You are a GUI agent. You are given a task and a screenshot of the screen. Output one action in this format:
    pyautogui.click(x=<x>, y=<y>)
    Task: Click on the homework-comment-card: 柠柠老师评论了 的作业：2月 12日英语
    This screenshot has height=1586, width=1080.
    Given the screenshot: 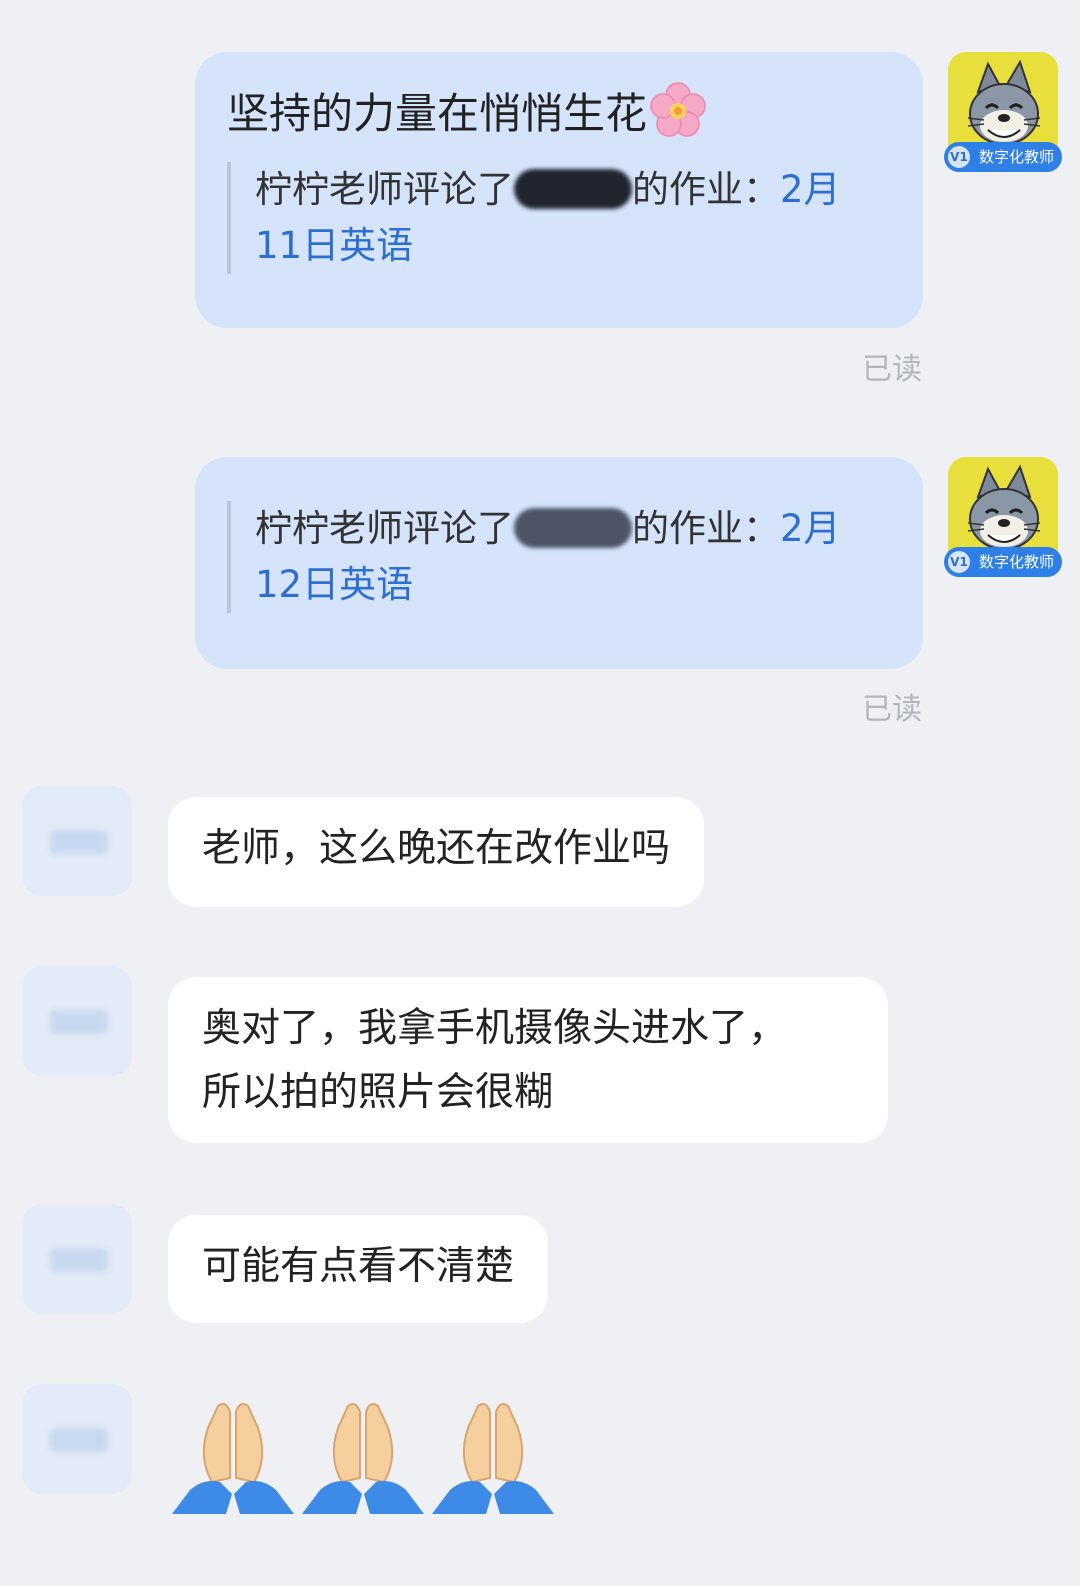 What is the action you would take?
    pyautogui.click(x=559, y=563)
    